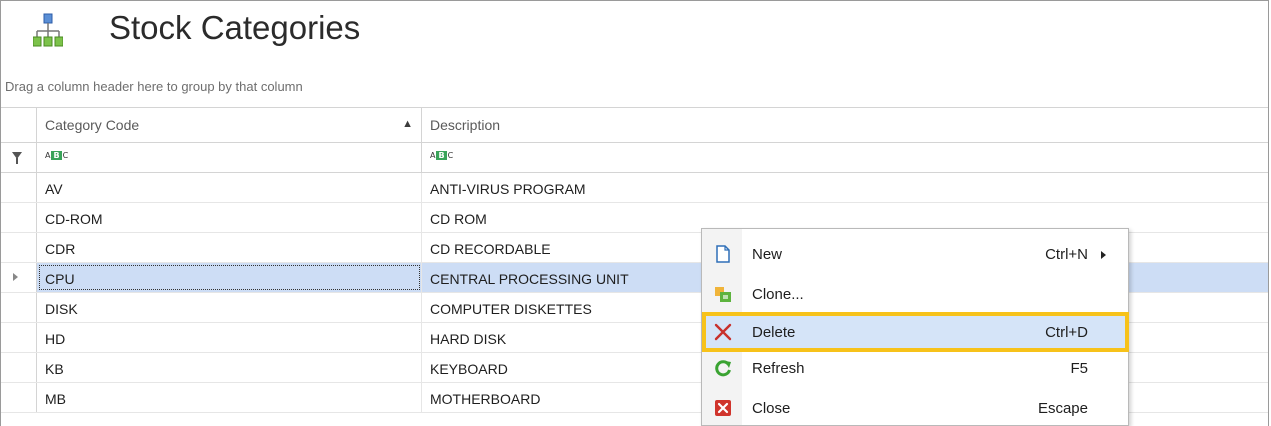 Image resolution: width=1271 pixels, height=426 pixels. What do you see at coordinates (229, 157) in the screenshot?
I see `filter-cell-category-code: ABC` at bounding box center [229, 157].